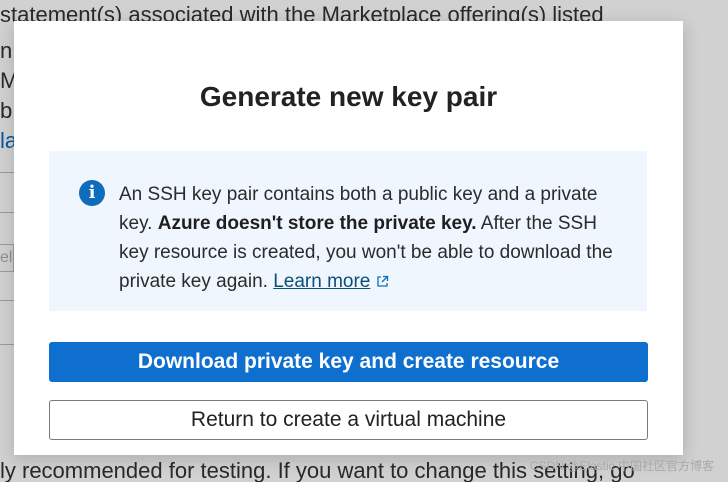 The height and width of the screenshot is (482, 728). What do you see at coordinates (348, 362) in the screenshot?
I see `download-private-key-button: Download private key and create resource` at bounding box center [348, 362].